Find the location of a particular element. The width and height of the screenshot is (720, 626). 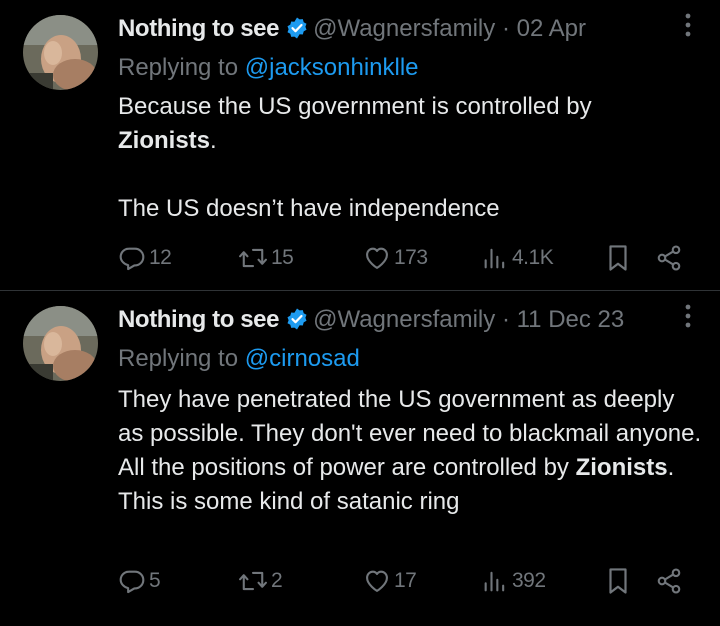

repost-count: 2 is located at coordinates (277, 580).